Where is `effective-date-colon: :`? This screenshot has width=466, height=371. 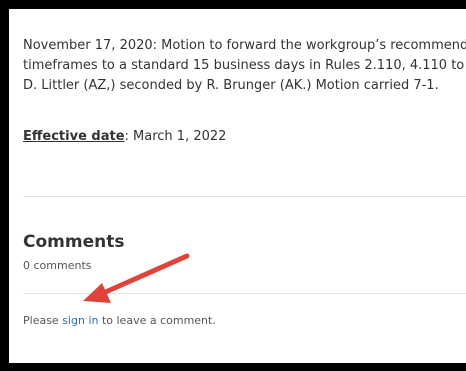 effective-date-colon: : is located at coordinates (129, 136).